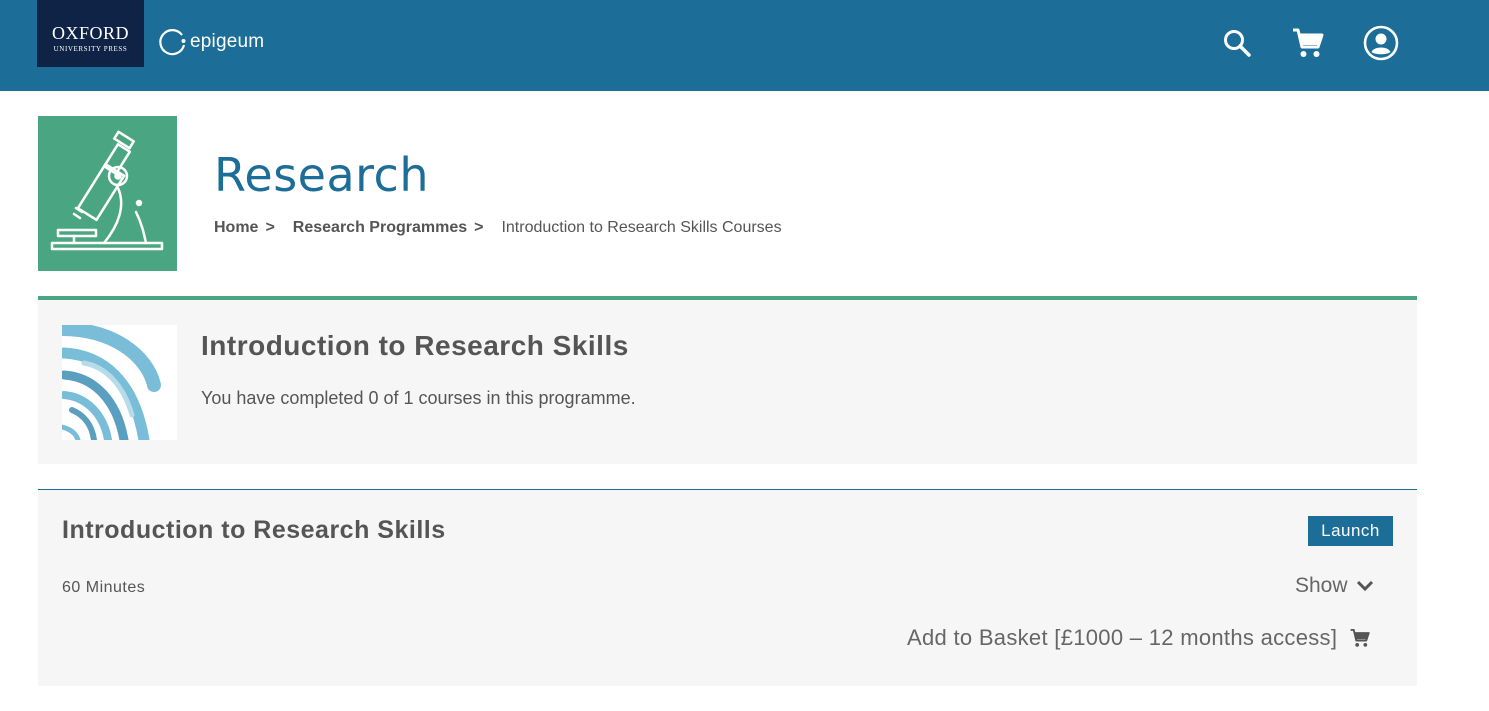 Image resolution: width=1489 pixels, height=711 pixels. Describe the element at coordinates (254, 530) in the screenshot. I see `course-title: Introduction to Research Skills` at that location.